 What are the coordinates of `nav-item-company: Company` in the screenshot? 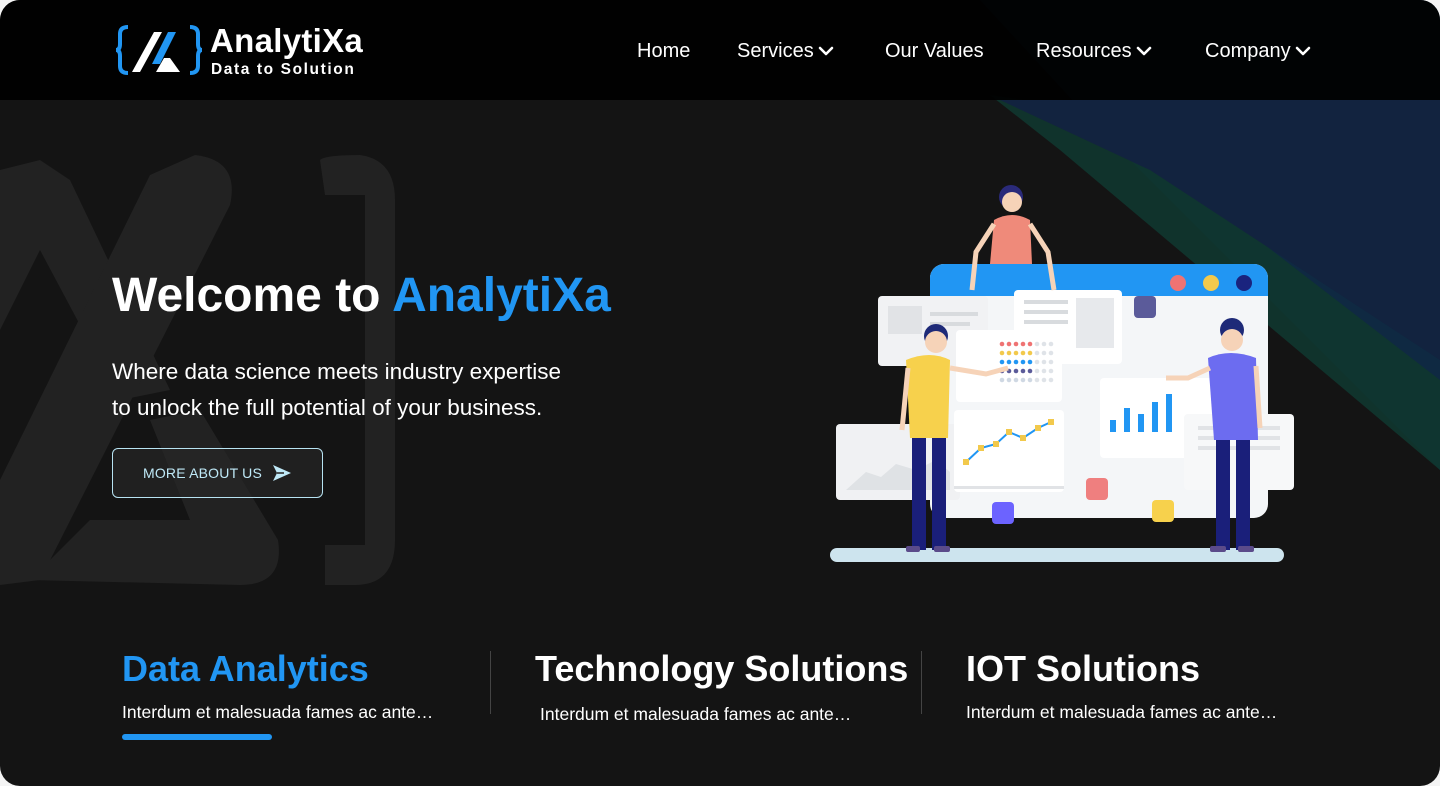 It's located at (1258, 51).